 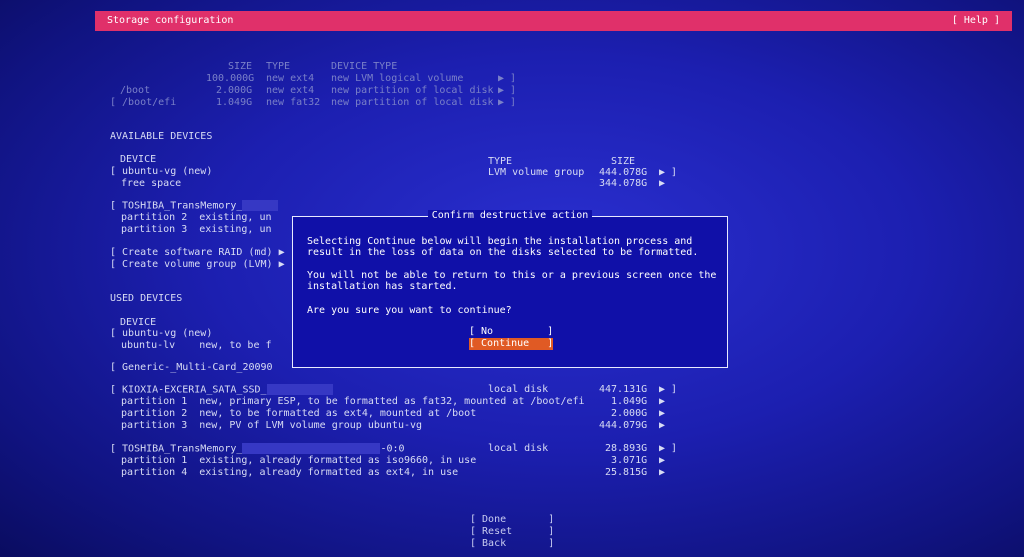 What do you see at coordinates (623, 425) in the screenshot?
I see `kioxia-partition-size: 444.079G` at bounding box center [623, 425].